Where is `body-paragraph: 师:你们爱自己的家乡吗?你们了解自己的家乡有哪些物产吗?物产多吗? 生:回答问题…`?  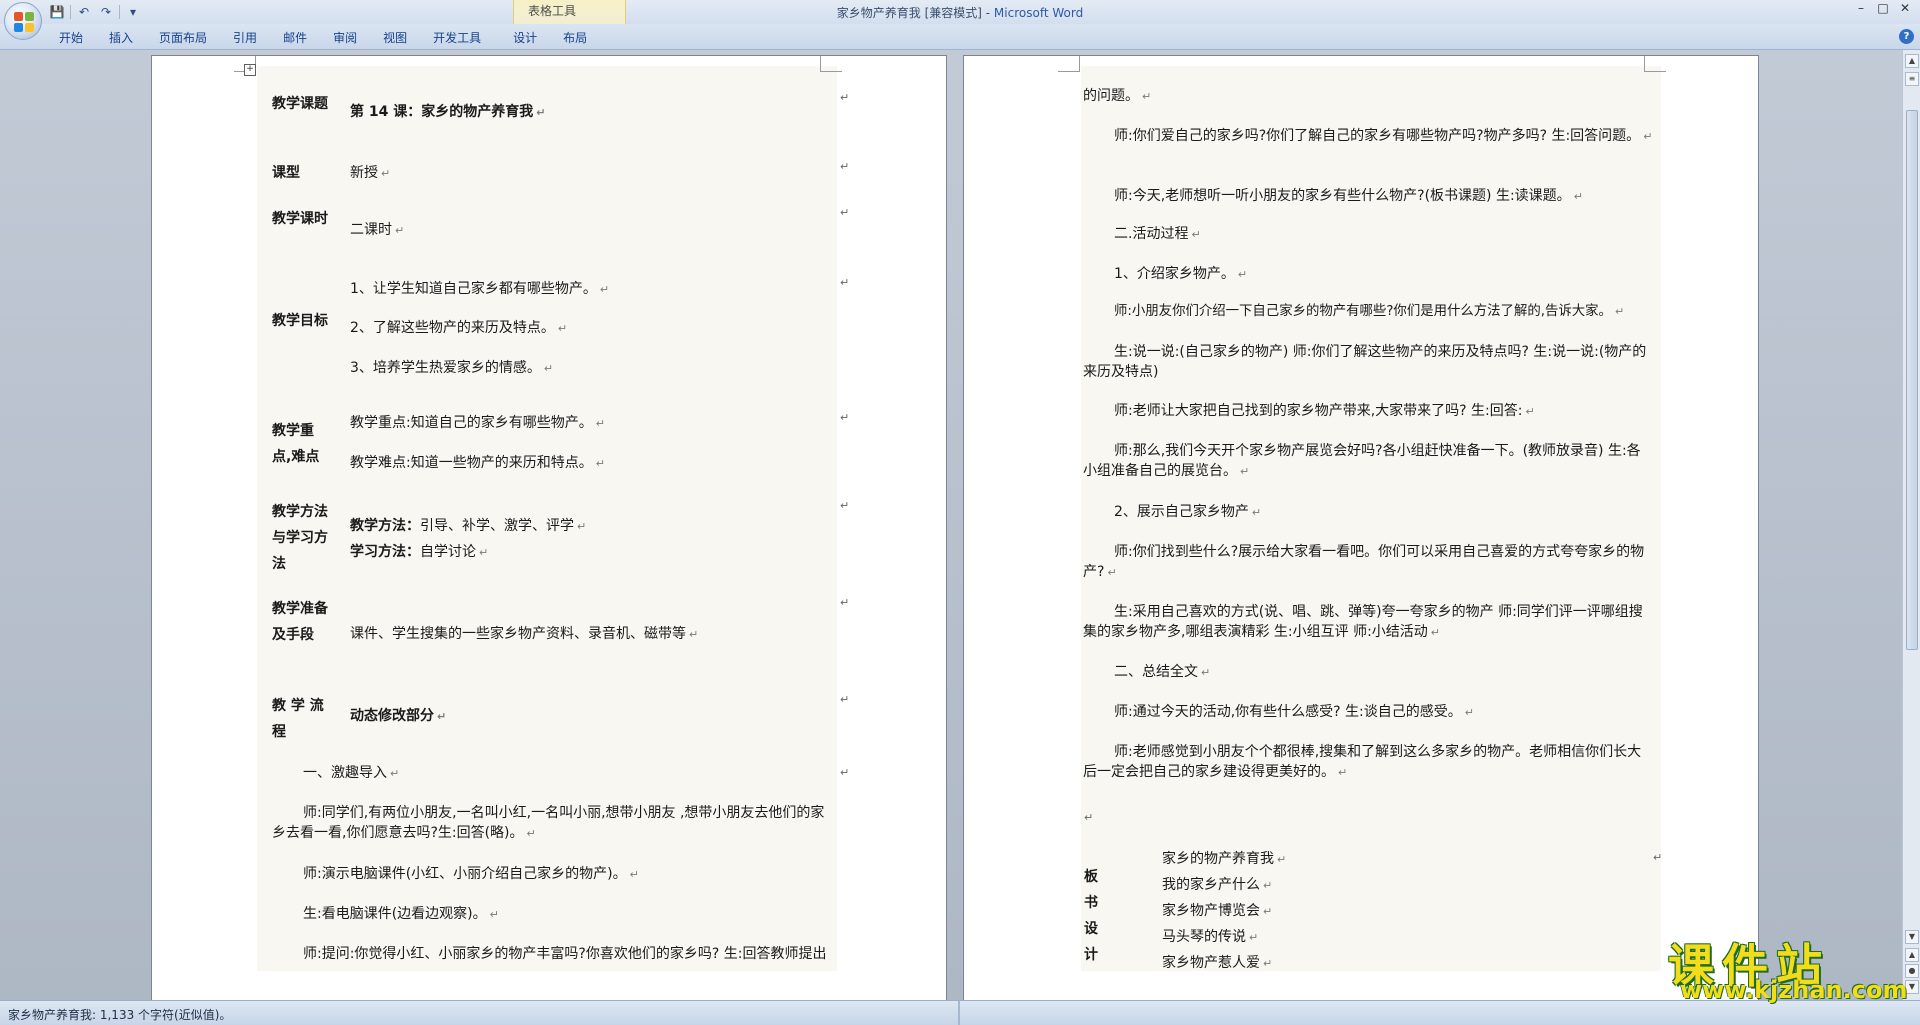
body-paragraph: 师:你们爱自己的家乡吗?你们了解自己的家乡有哪些物产吗?物产多吗? 生:回答问题… is located at coordinates (1383, 136).